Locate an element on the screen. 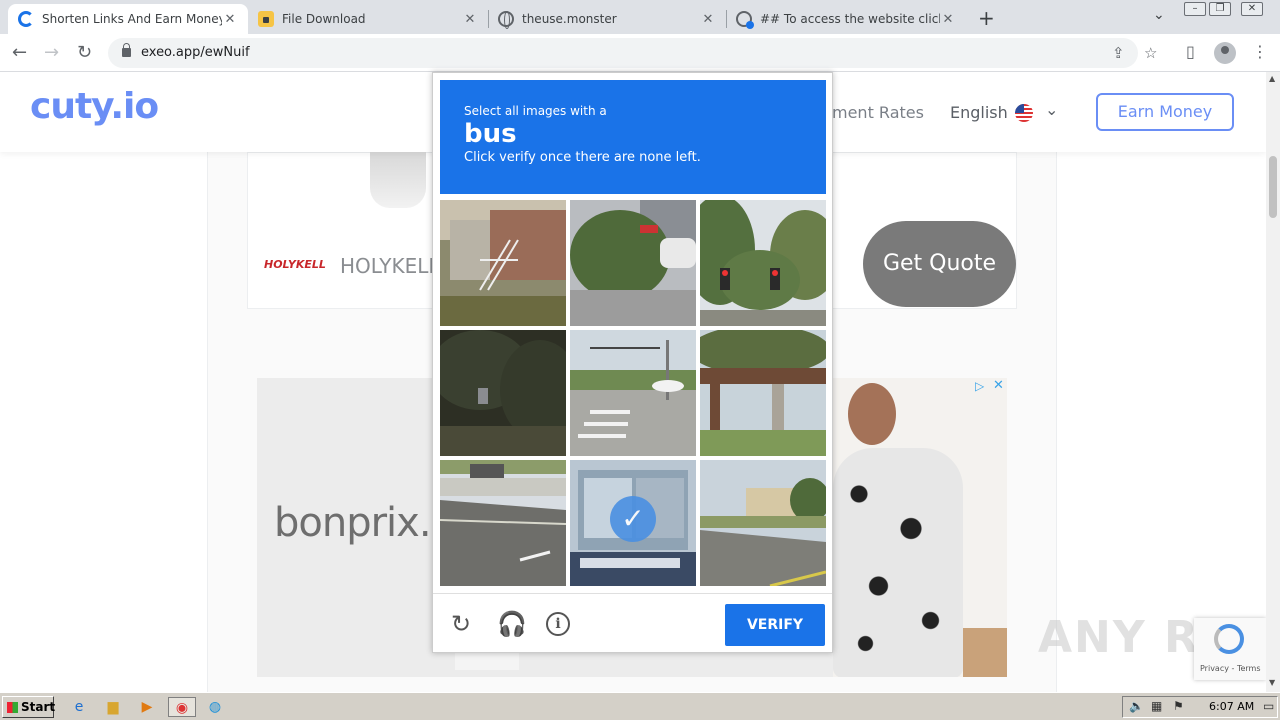  system-tray: 🔈 ▦ ⚑ 6:07 AM ▭ is located at coordinates (1200, 707).